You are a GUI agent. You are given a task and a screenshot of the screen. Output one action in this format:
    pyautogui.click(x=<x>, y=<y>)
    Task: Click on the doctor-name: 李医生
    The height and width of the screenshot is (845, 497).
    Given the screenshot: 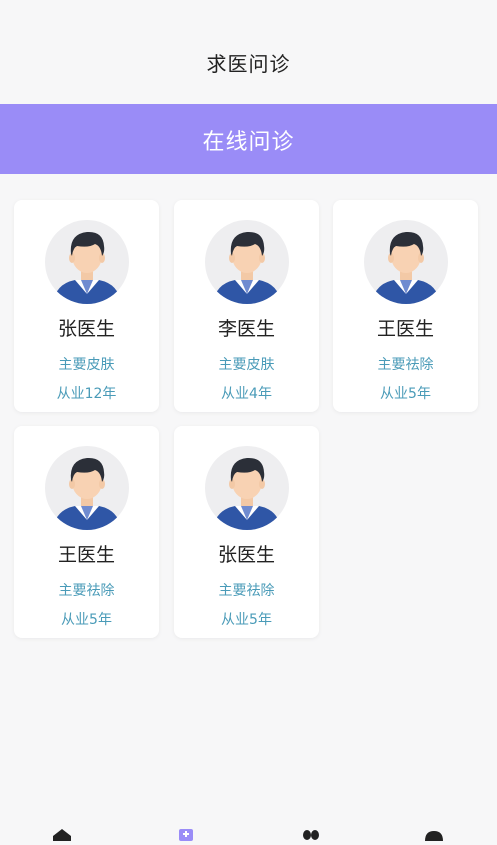 What is the action you would take?
    pyautogui.click(x=246, y=329)
    